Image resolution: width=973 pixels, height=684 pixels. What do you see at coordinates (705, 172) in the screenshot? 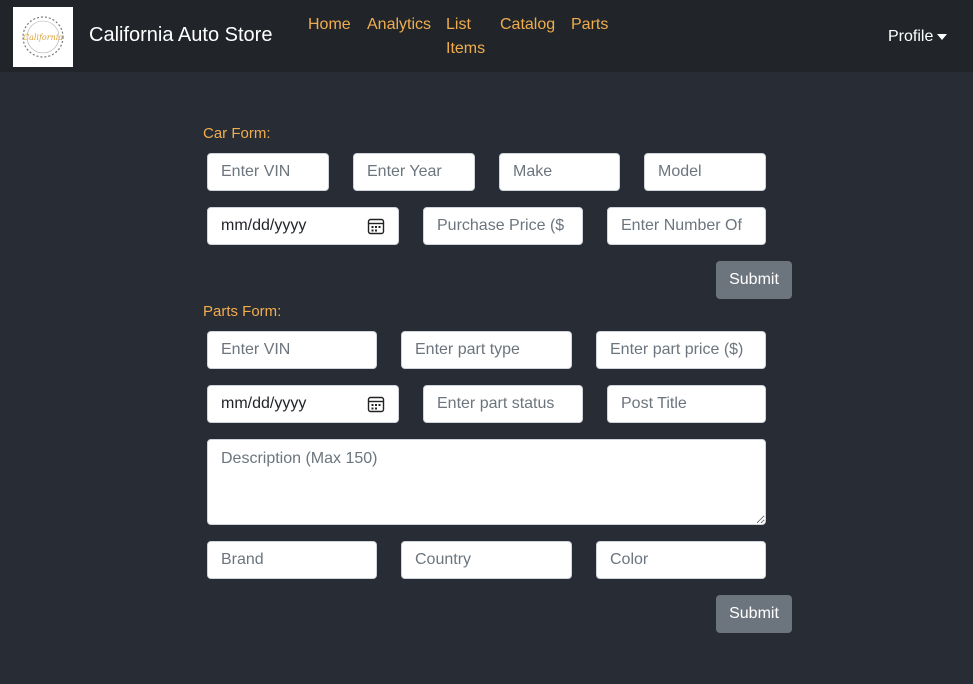
I see `car-model-input` at bounding box center [705, 172].